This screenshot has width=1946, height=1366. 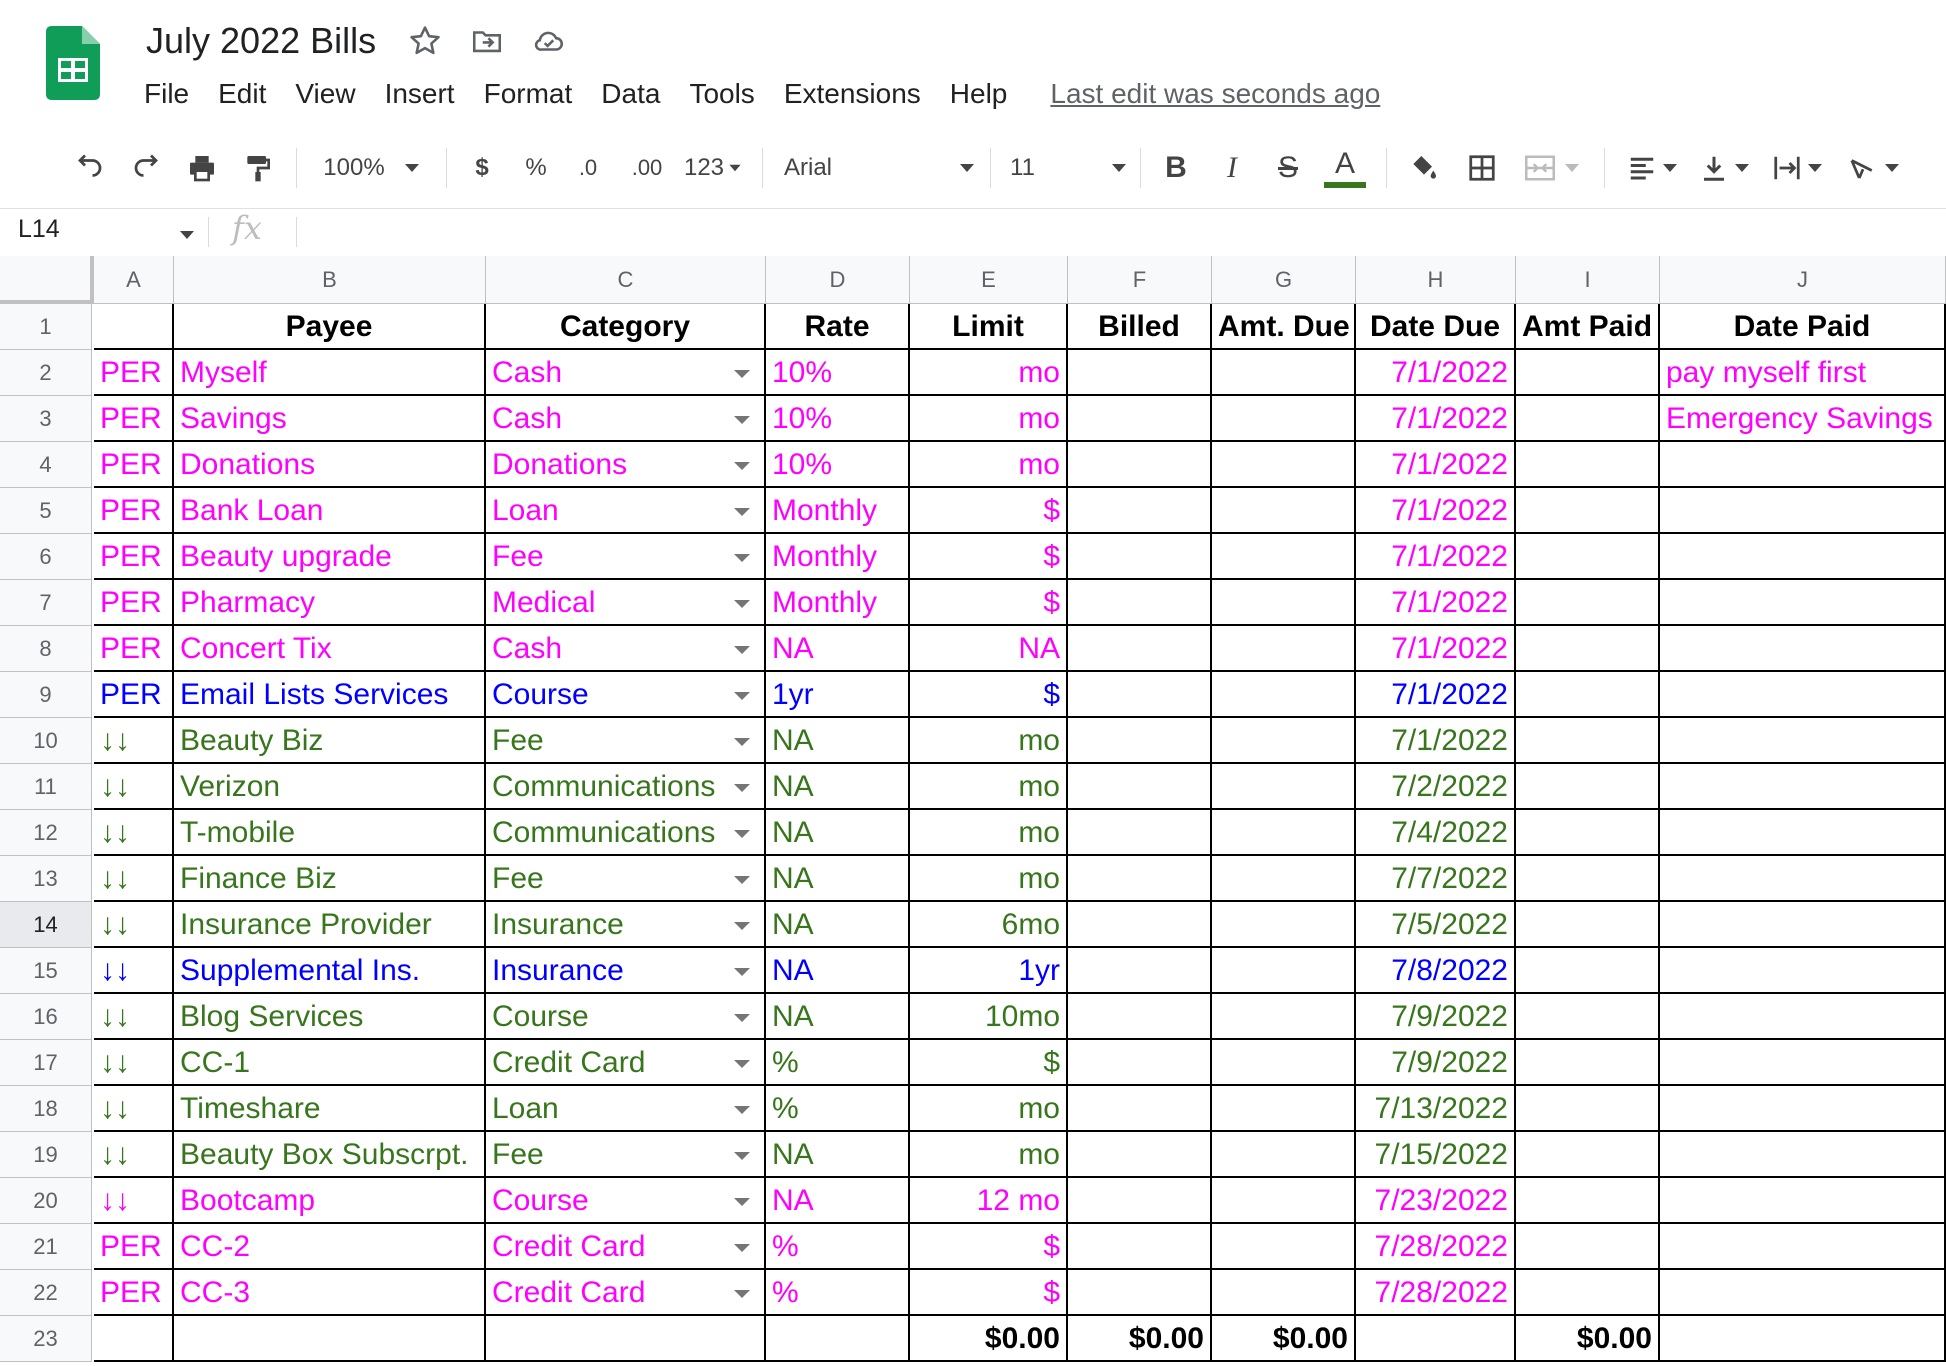 What do you see at coordinates (626, 603) in the screenshot?
I see `cell-c7: Medical` at bounding box center [626, 603].